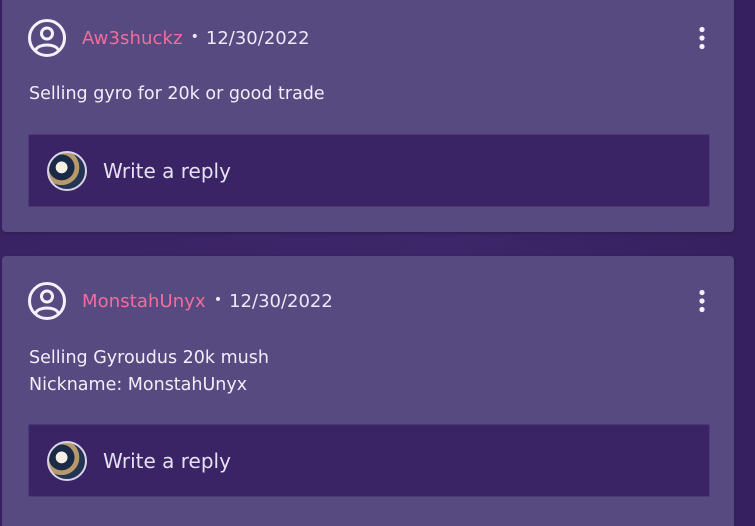  Describe the element at coordinates (149, 358) in the screenshot. I see `post-body-line: Selling Gyroudus 20k mush` at that location.